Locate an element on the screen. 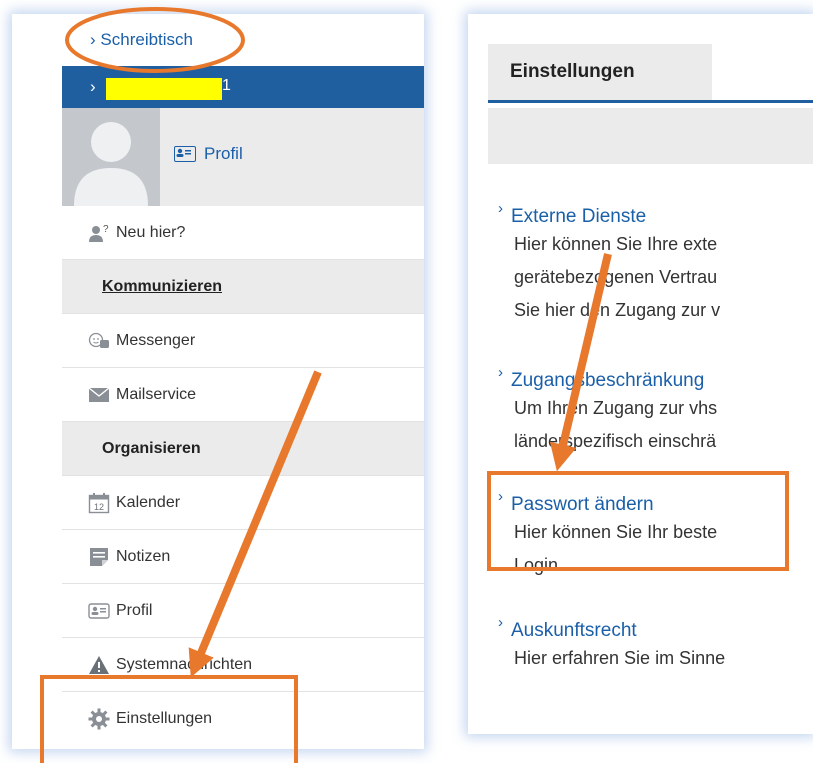  toolbar-bar is located at coordinates (650, 136).